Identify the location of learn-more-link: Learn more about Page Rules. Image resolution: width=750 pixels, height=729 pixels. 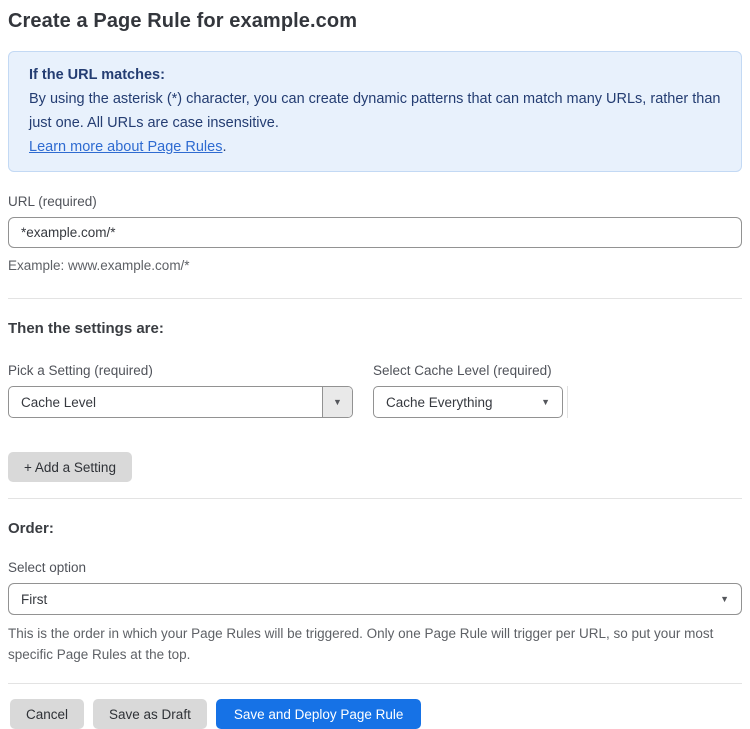
(125, 147).